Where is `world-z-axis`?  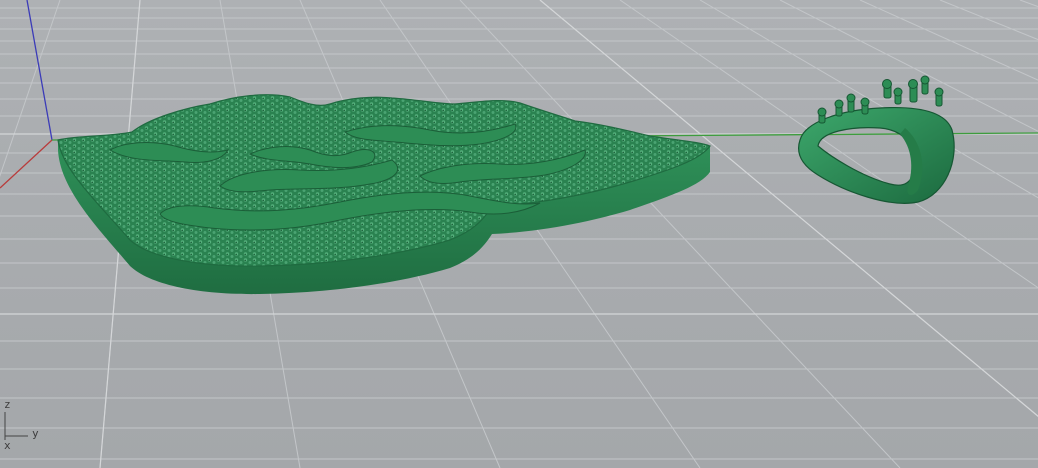 world-z-axis is located at coordinates (39, 70).